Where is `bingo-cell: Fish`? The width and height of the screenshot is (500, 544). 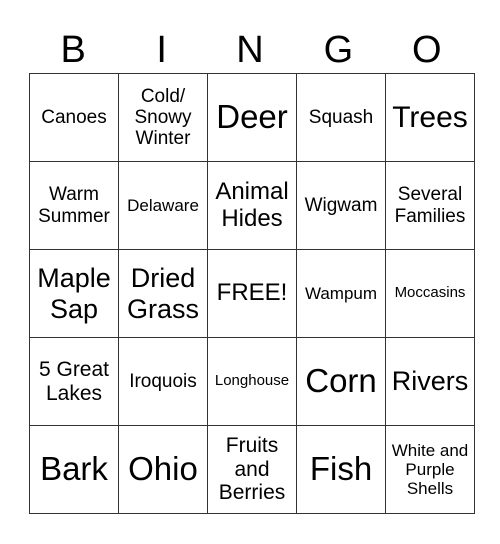
bingo-cell: Fish is located at coordinates (341, 469).